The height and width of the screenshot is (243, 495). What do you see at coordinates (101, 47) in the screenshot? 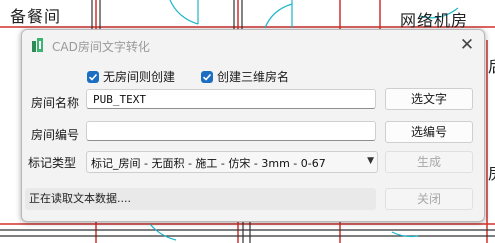
I see `dialog-title: CAD房间文字转化` at bounding box center [101, 47].